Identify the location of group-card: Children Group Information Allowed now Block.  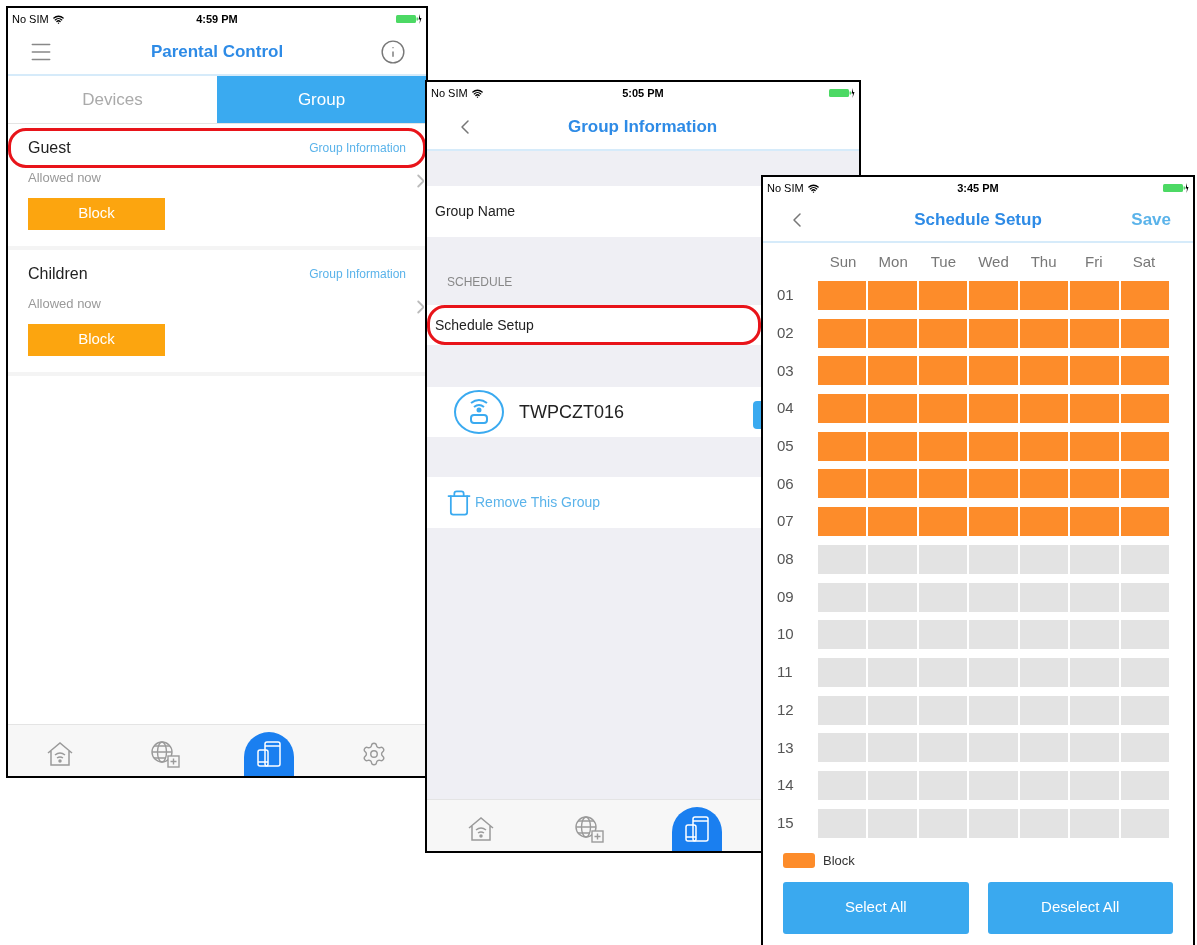
(217, 313).